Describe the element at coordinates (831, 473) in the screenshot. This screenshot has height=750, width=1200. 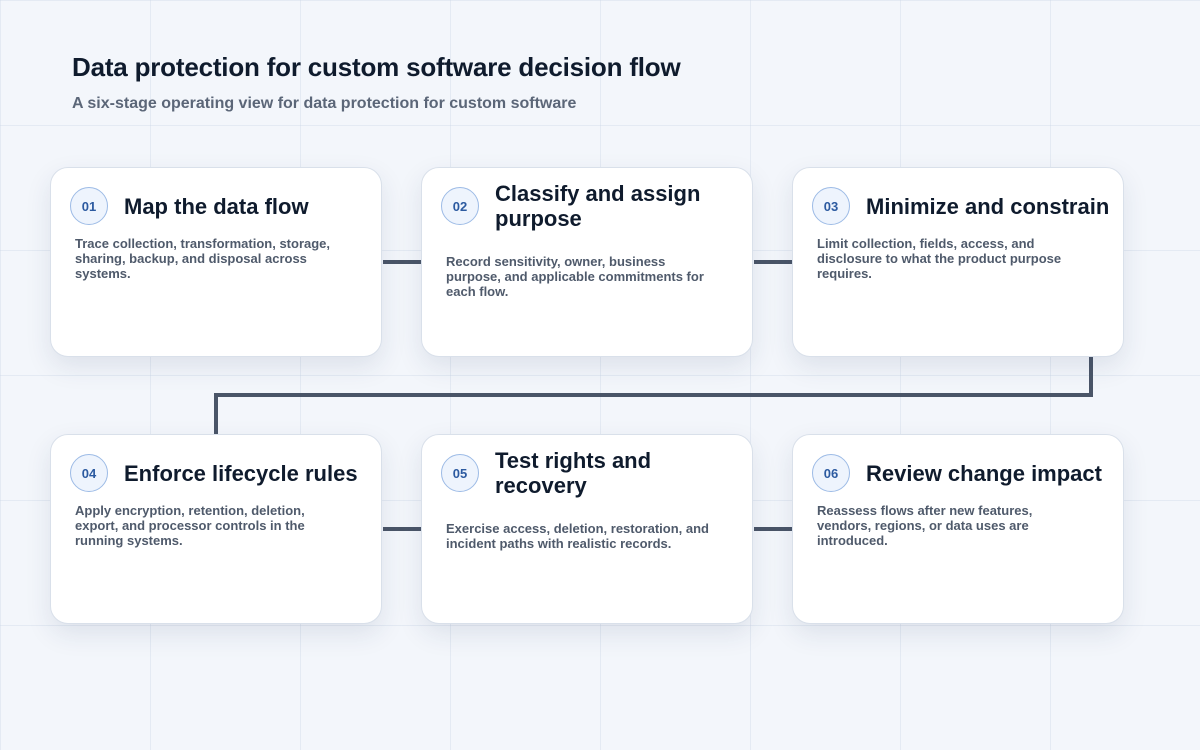
I see `step-number-badge: 06` at that location.